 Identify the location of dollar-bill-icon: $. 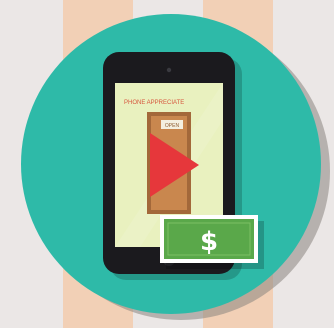
(212, 242).